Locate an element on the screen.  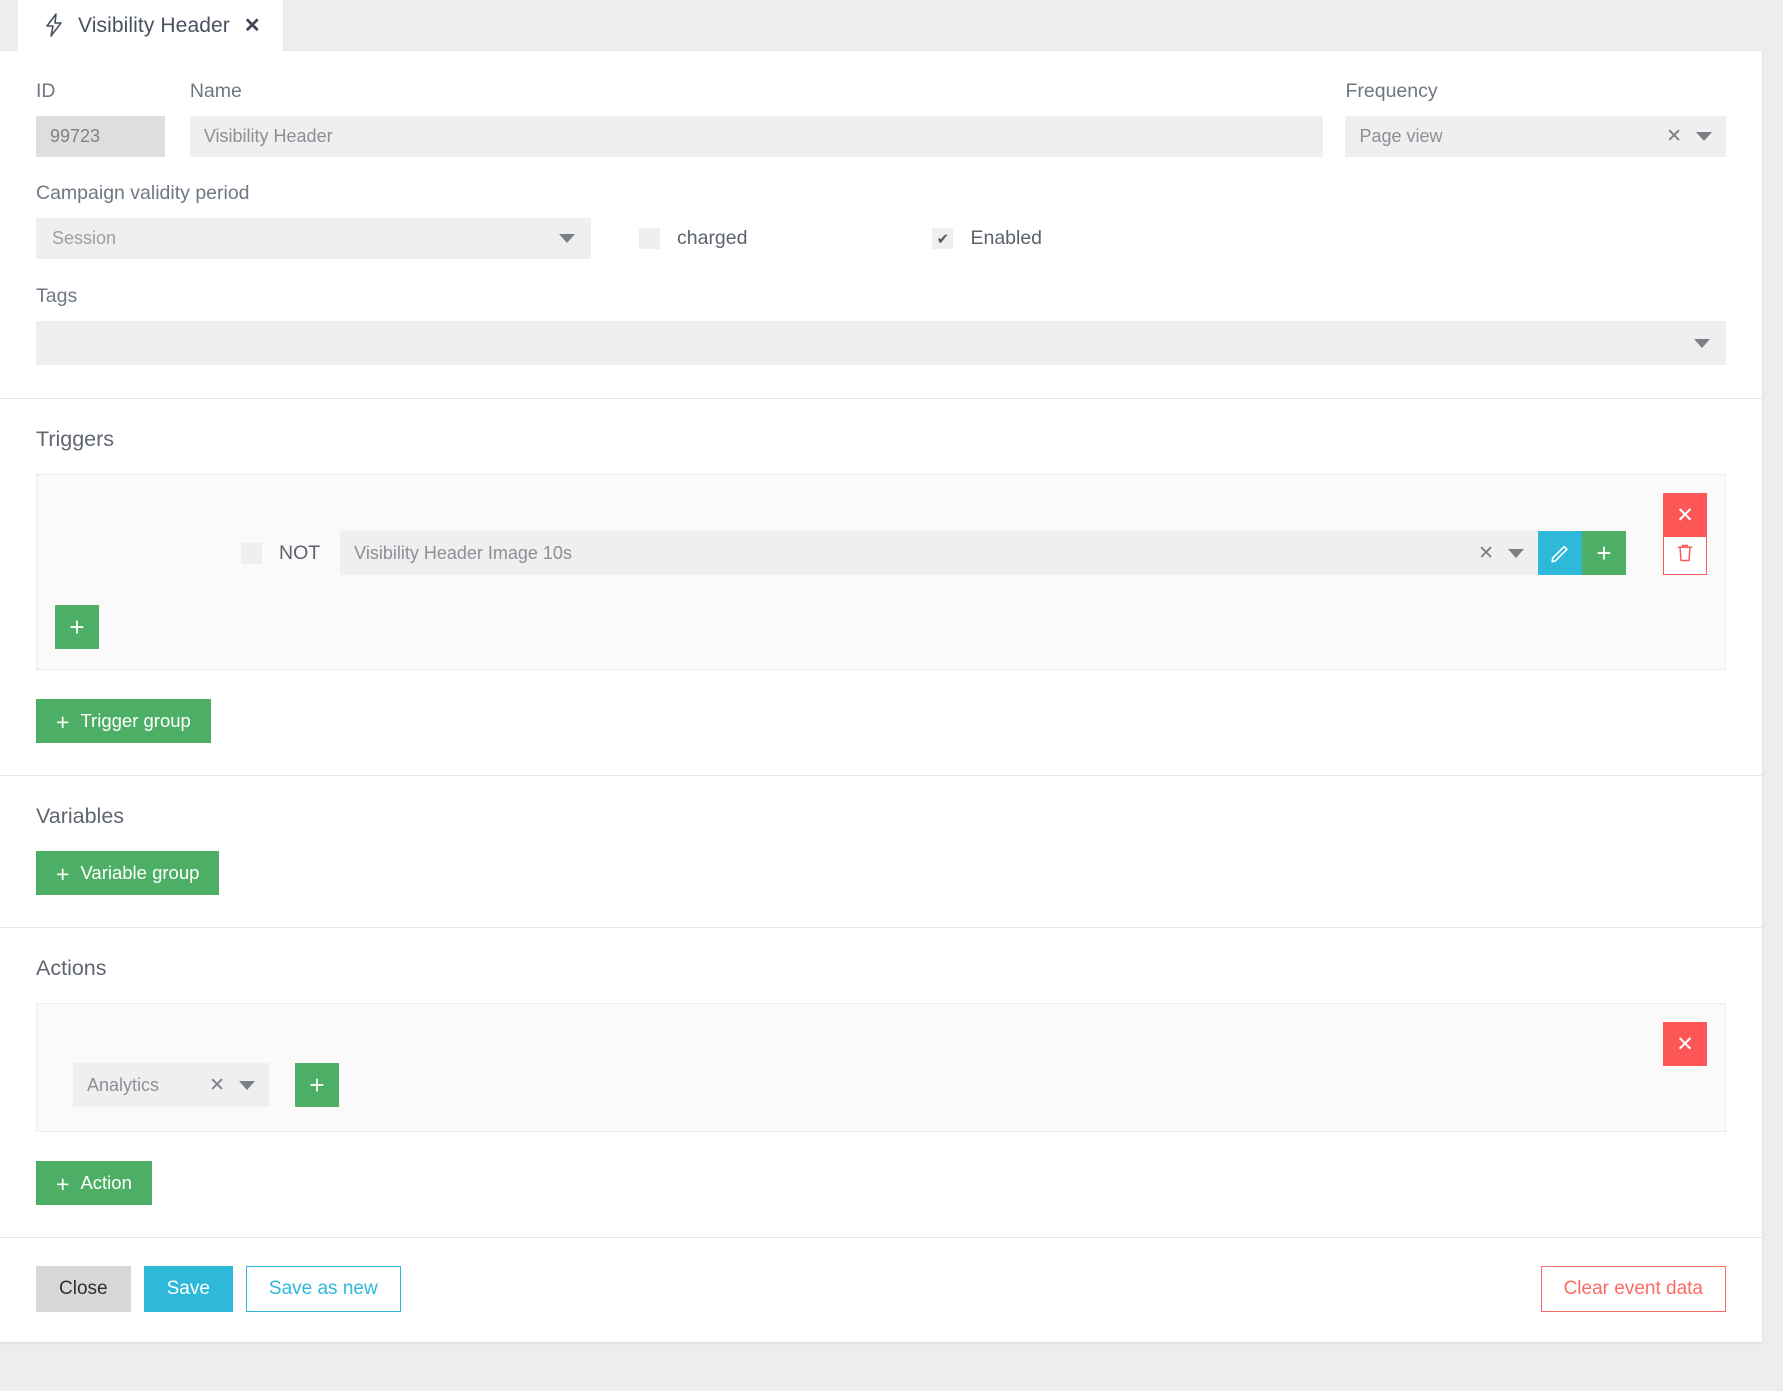
frequency-clear-icon: ✕ is located at coordinates (1674, 136).